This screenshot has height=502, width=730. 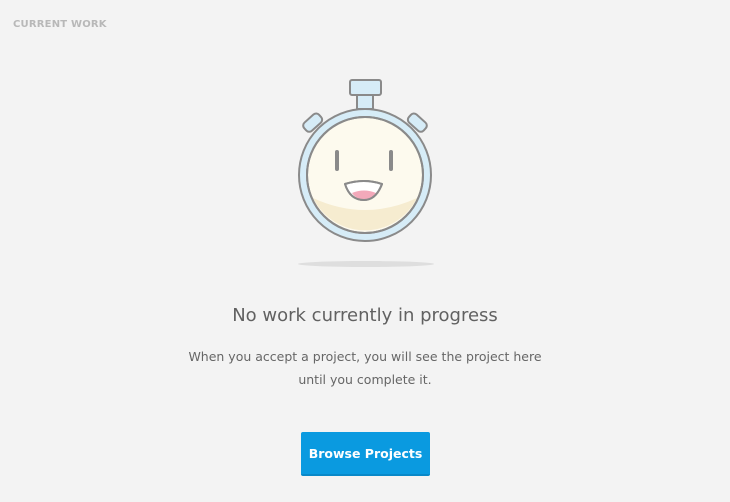 What do you see at coordinates (365, 315) in the screenshot?
I see `empty-state-title: No work currently in progress` at bounding box center [365, 315].